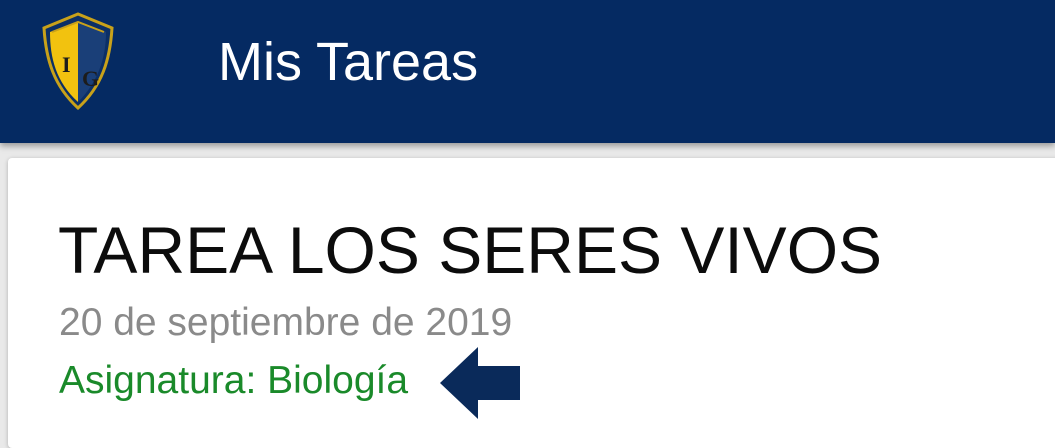  What do you see at coordinates (470, 250) in the screenshot?
I see `task-title: TAREA LOS SERES VIVOS` at bounding box center [470, 250].